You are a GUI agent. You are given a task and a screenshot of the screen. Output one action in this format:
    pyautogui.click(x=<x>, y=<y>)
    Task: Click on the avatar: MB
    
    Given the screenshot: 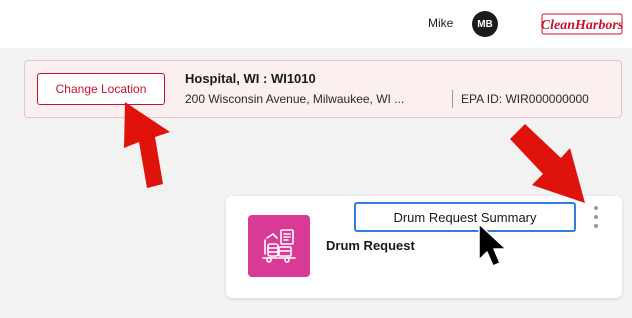 What is the action you would take?
    pyautogui.click(x=485, y=24)
    